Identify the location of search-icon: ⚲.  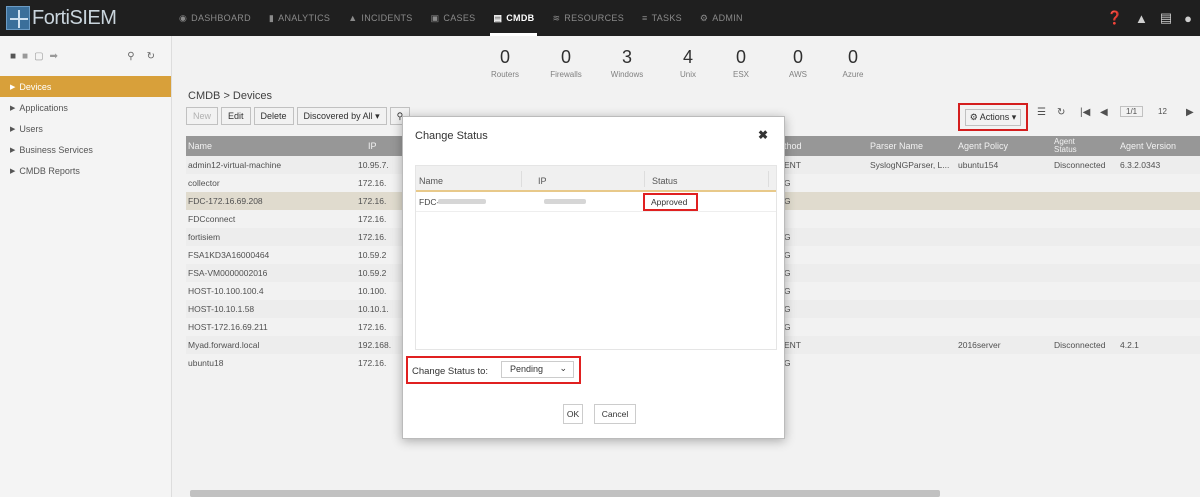
(130, 56).